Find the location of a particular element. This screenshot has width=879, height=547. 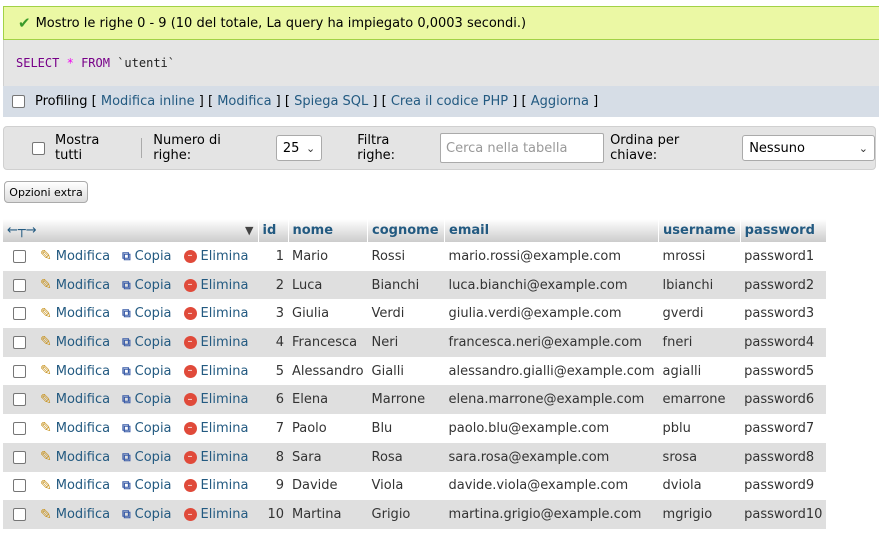

profiling-checkbox is located at coordinates (18, 101).